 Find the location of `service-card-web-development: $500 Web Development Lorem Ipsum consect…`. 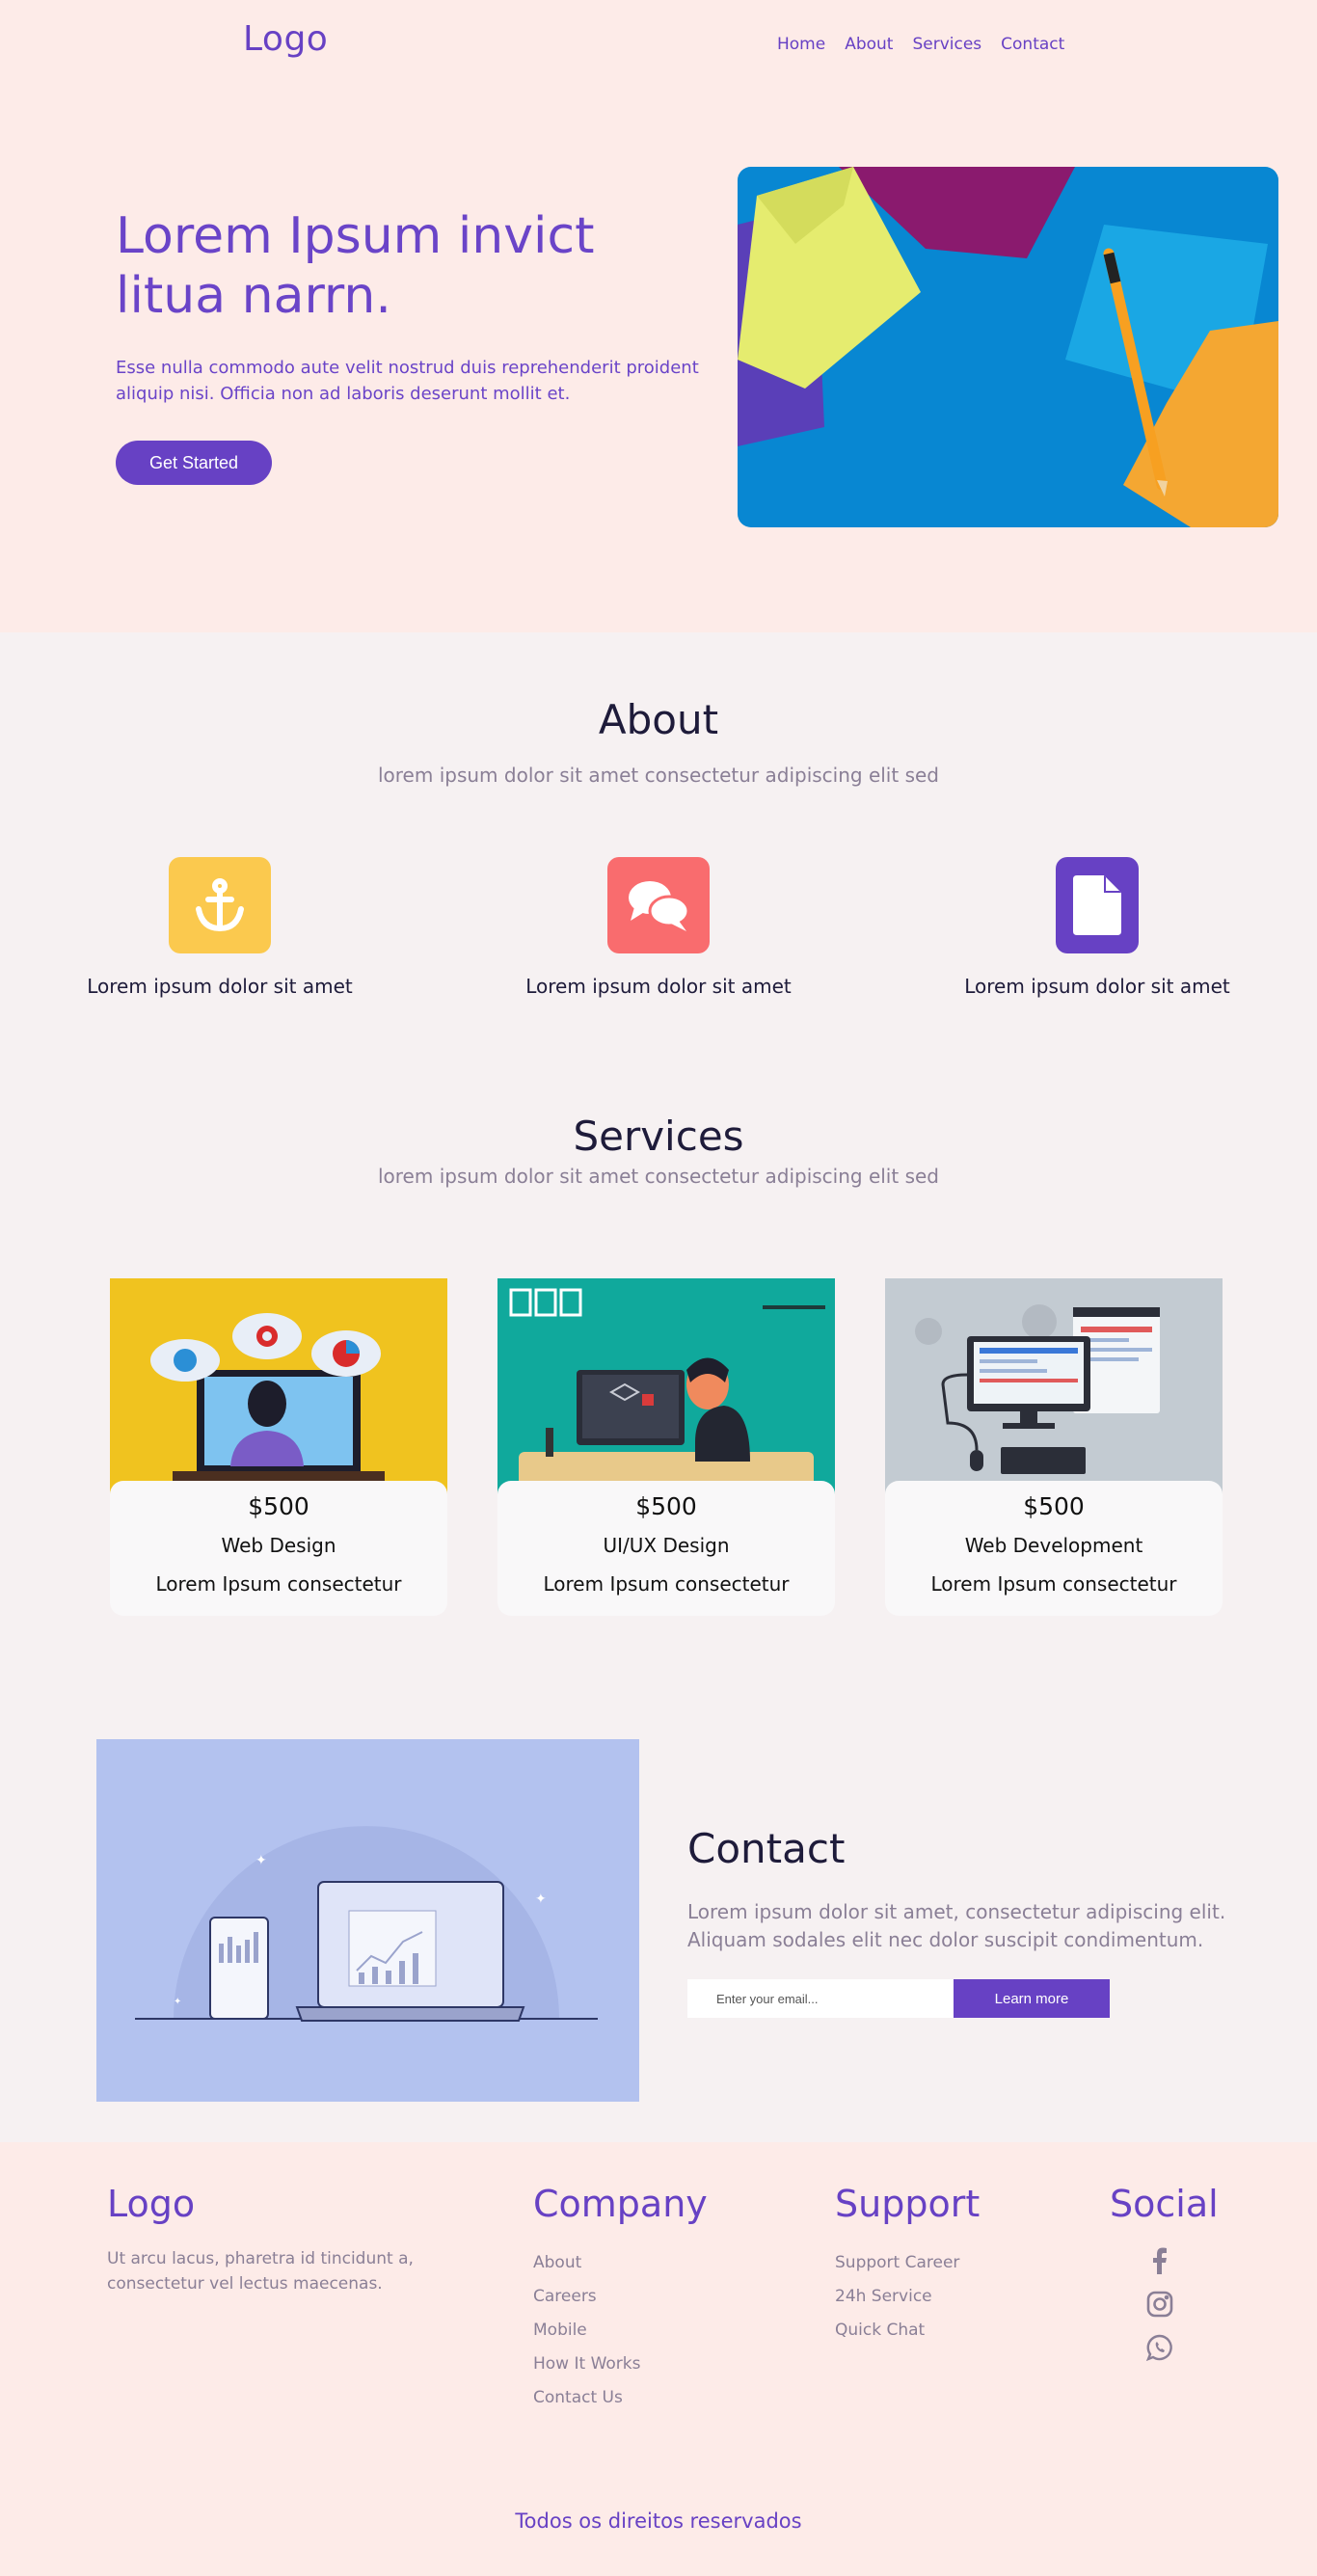

service-card-web-development: $500 Web Development Lorem Ipsum consect… is located at coordinates (1054, 1447).